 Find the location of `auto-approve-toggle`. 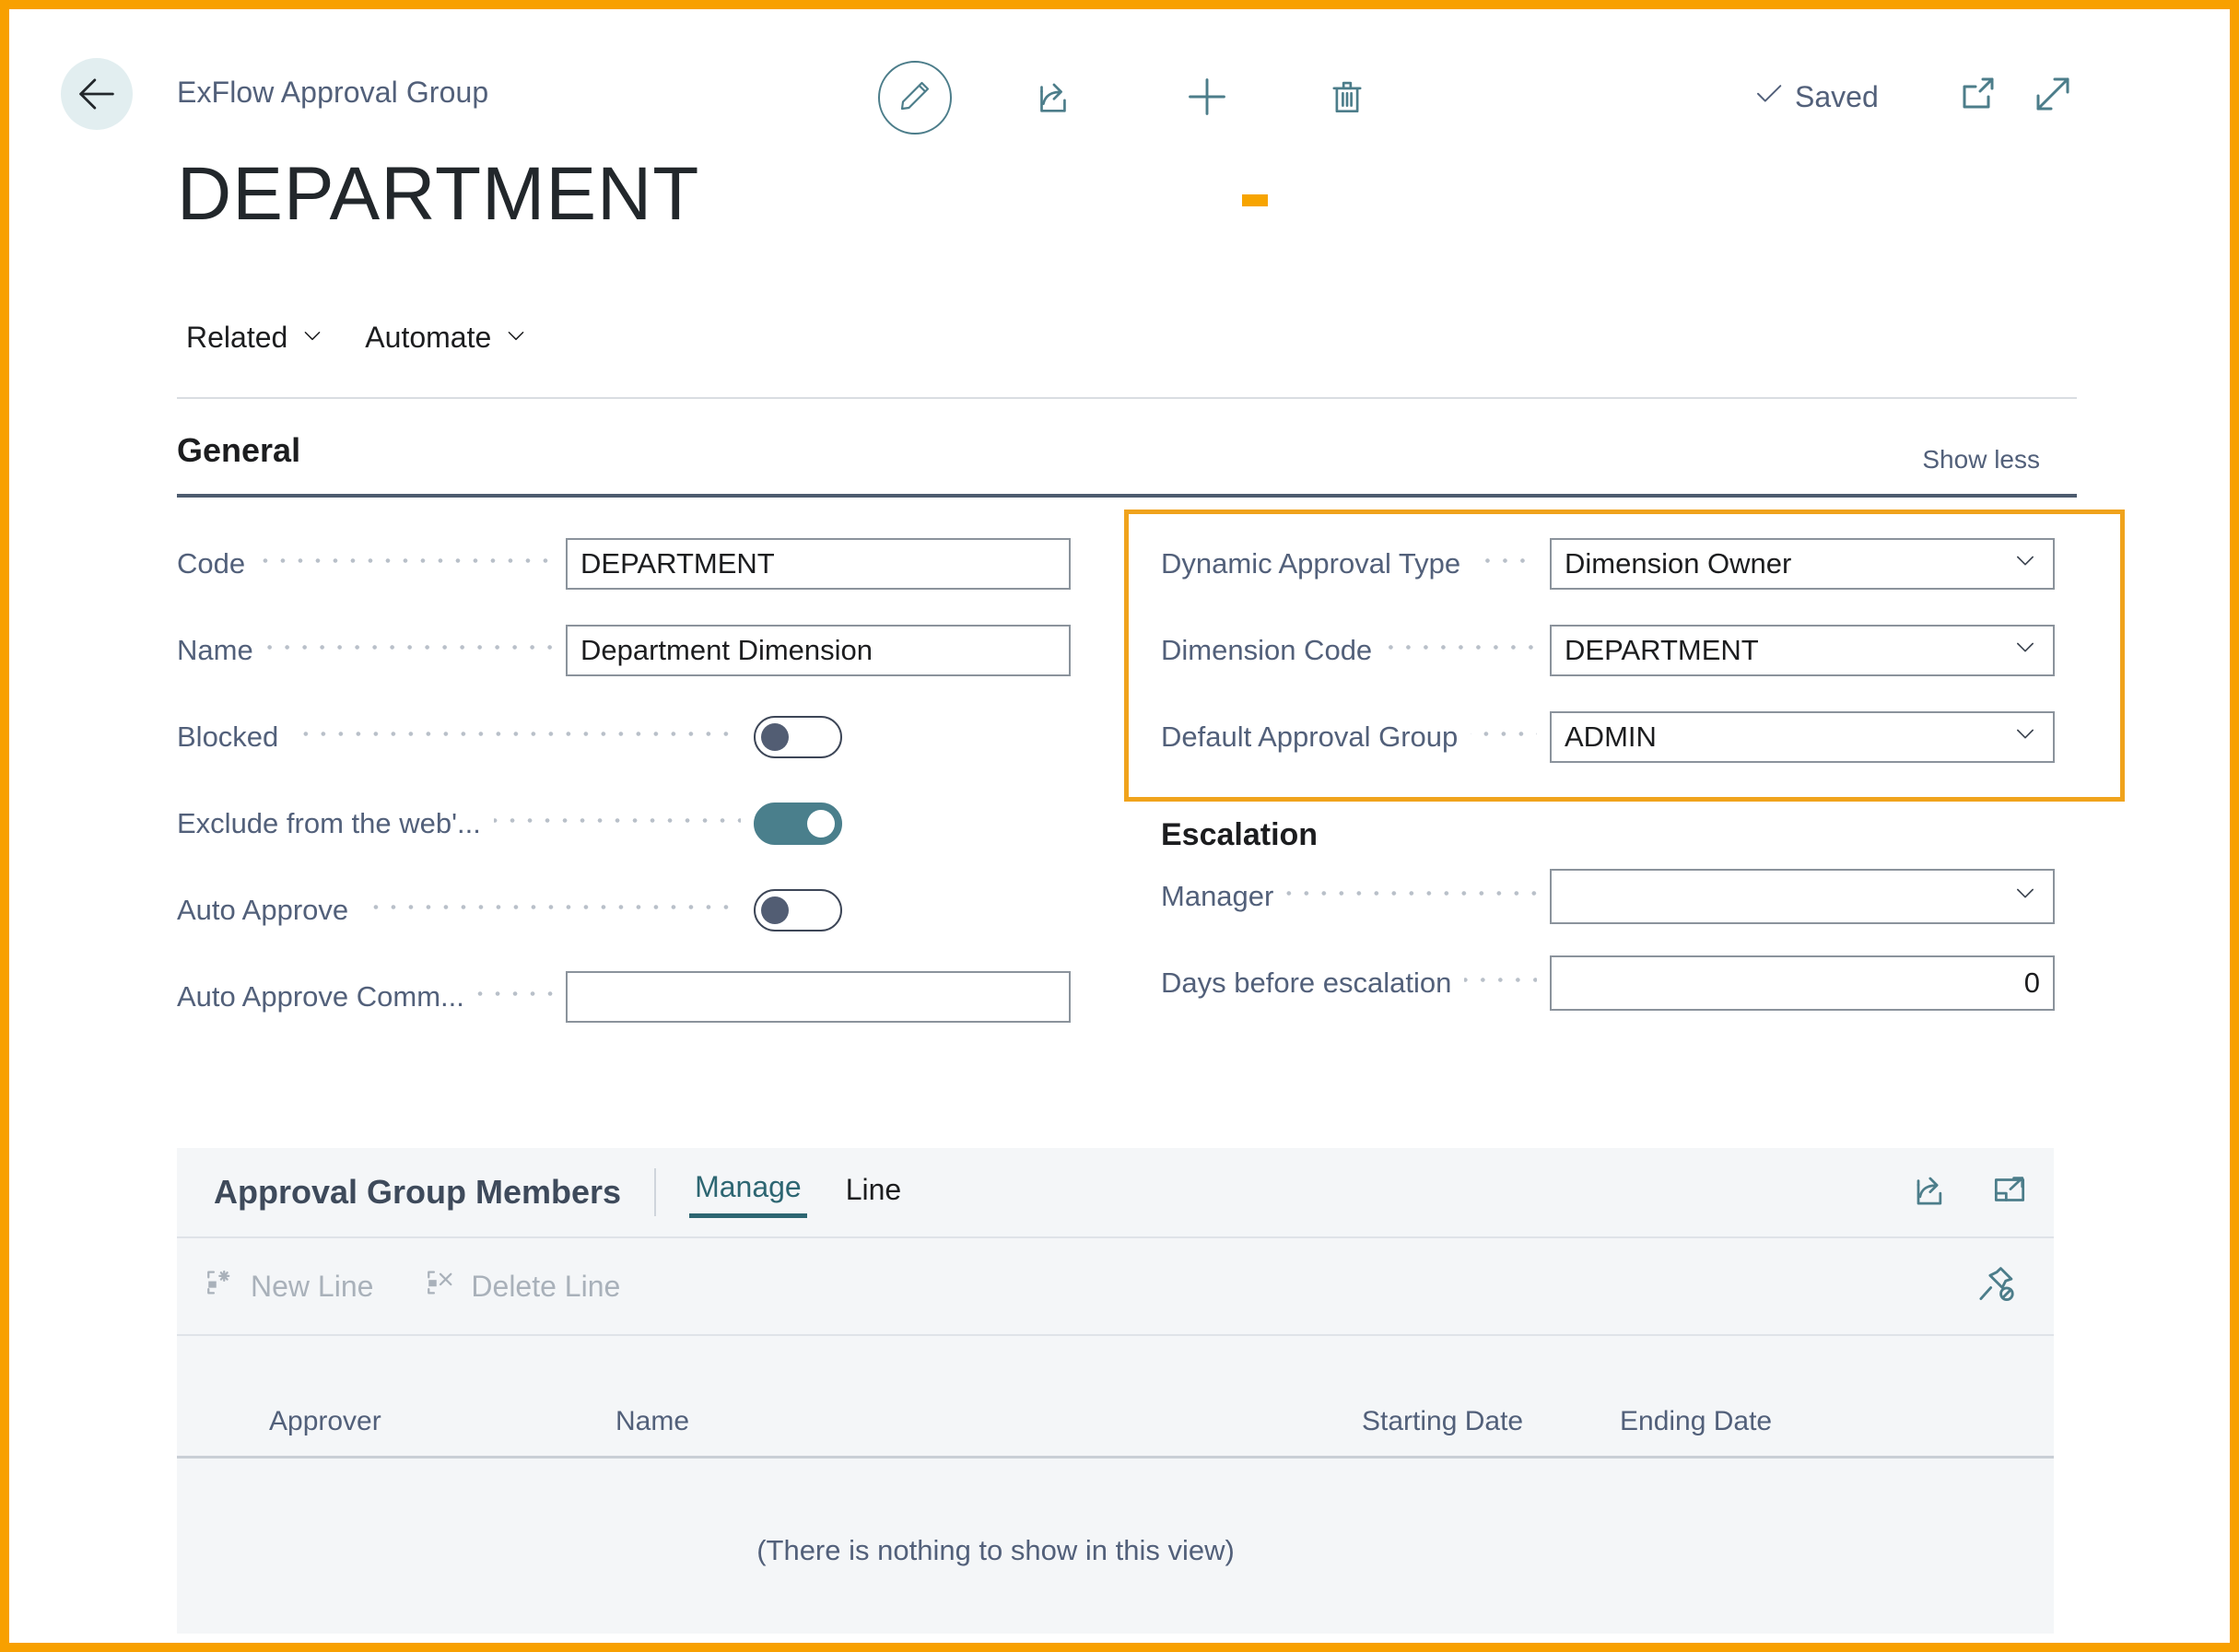

auto-approve-toggle is located at coordinates (798, 910).